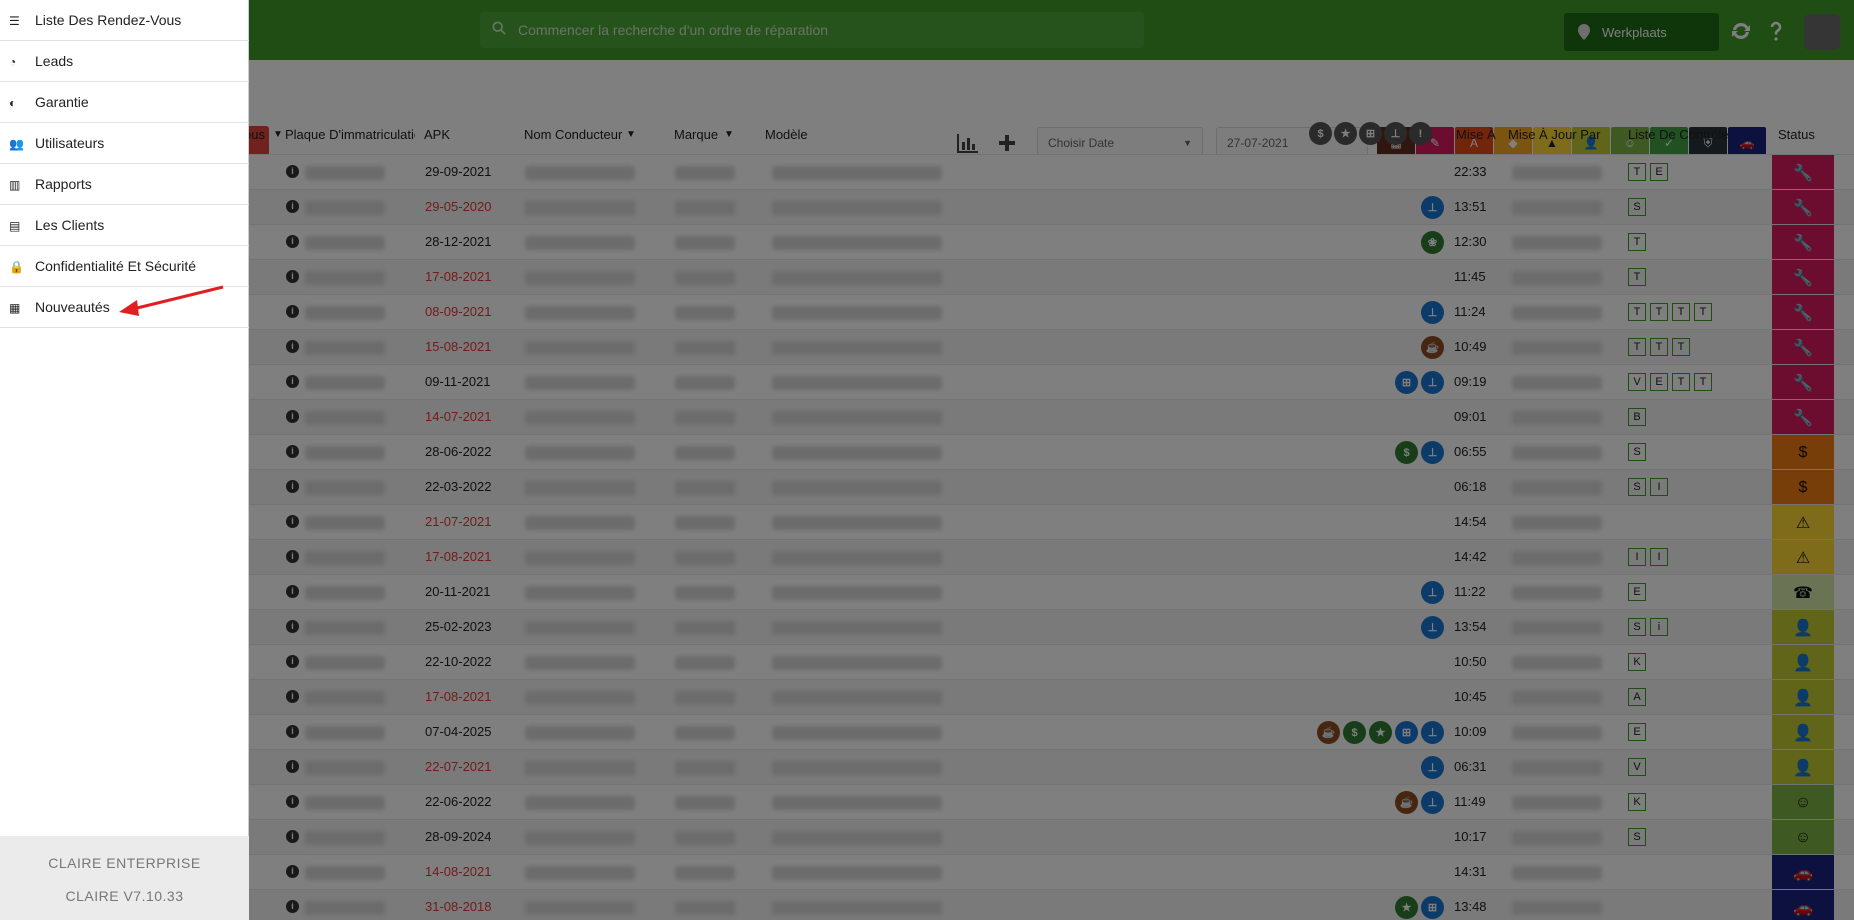  Describe the element at coordinates (15, 308) in the screenshot. I see `news-icon: ▦` at that location.